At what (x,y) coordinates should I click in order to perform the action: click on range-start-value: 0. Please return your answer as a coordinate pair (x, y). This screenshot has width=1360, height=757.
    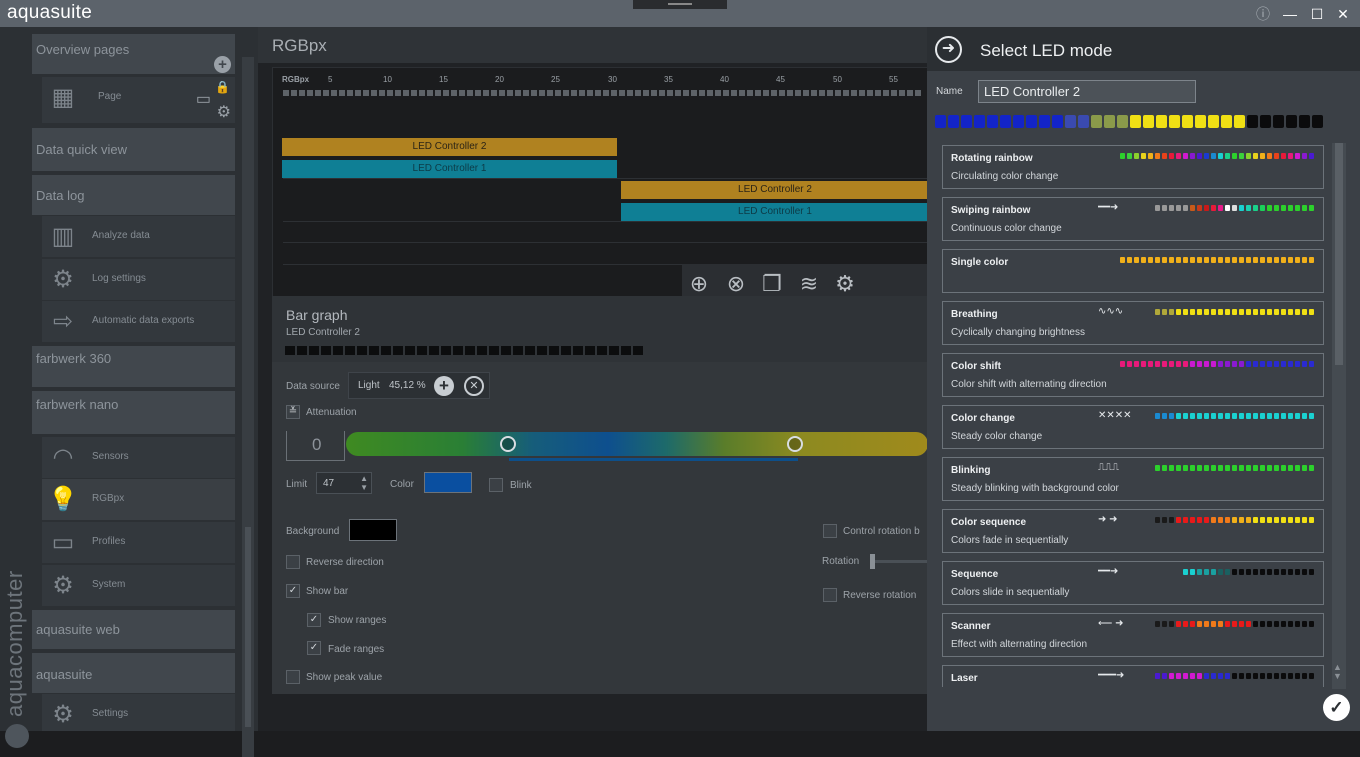
    Looking at the image, I should click on (317, 444).